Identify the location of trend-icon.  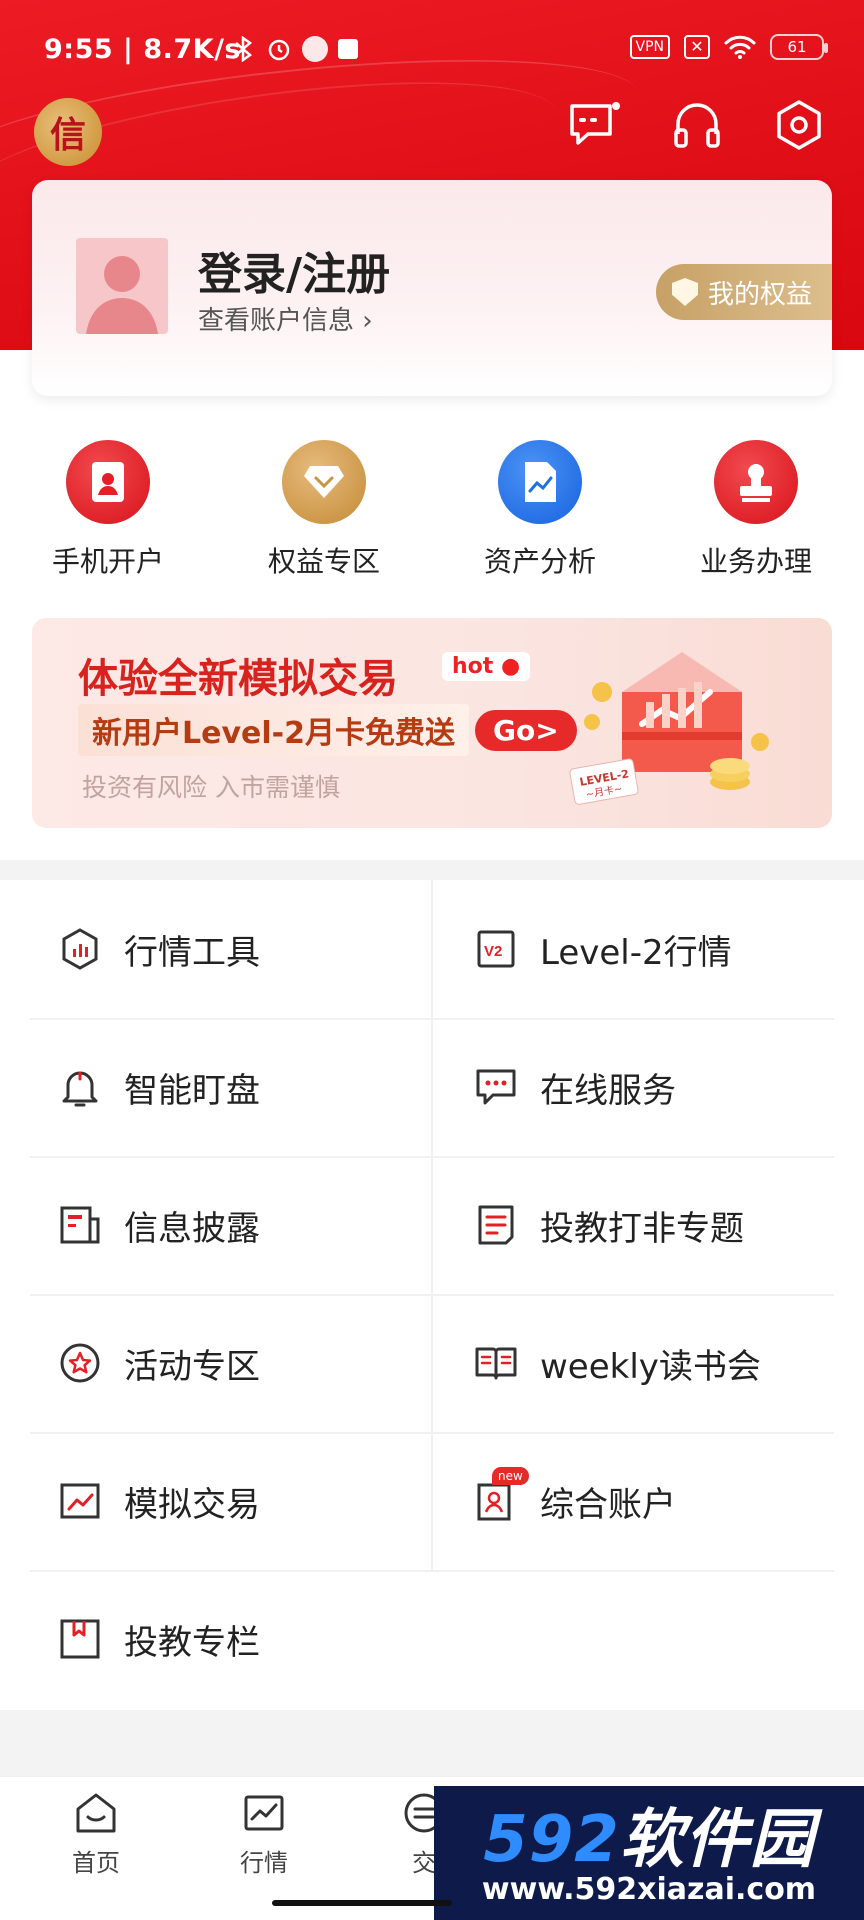
(80, 1501).